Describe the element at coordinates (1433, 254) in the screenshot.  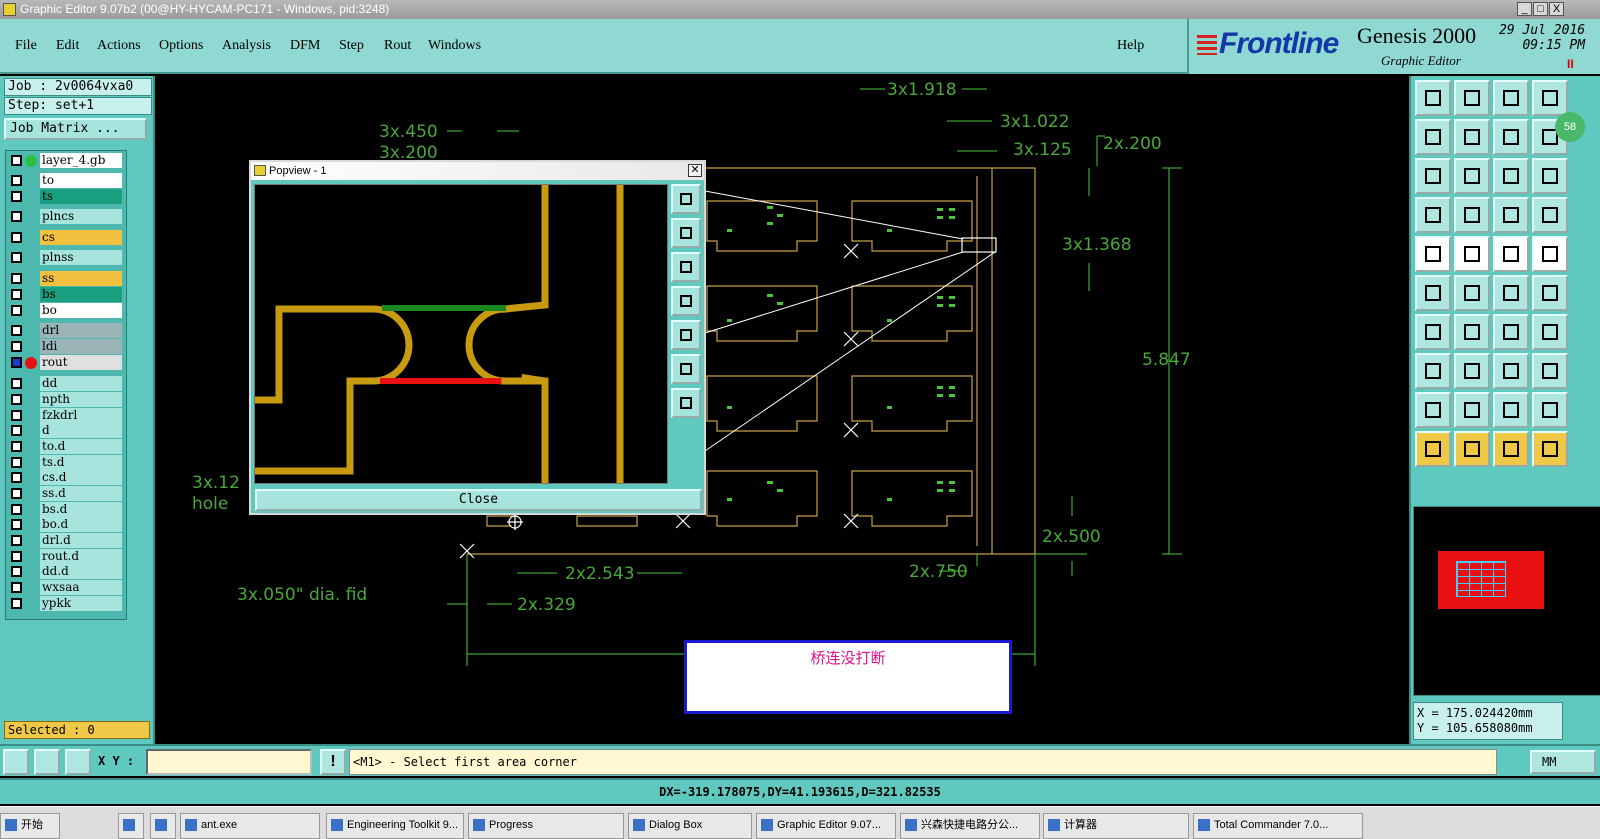
I see `add-pad-button` at that location.